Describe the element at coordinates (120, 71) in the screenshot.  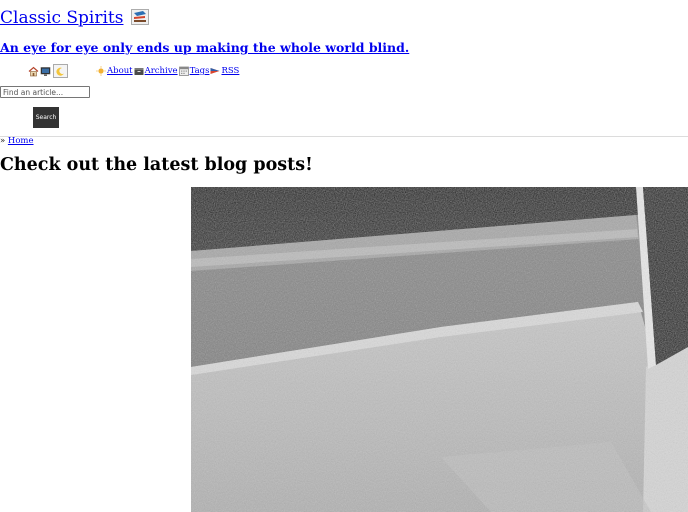
I see `nav-item-about-label: About` at that location.